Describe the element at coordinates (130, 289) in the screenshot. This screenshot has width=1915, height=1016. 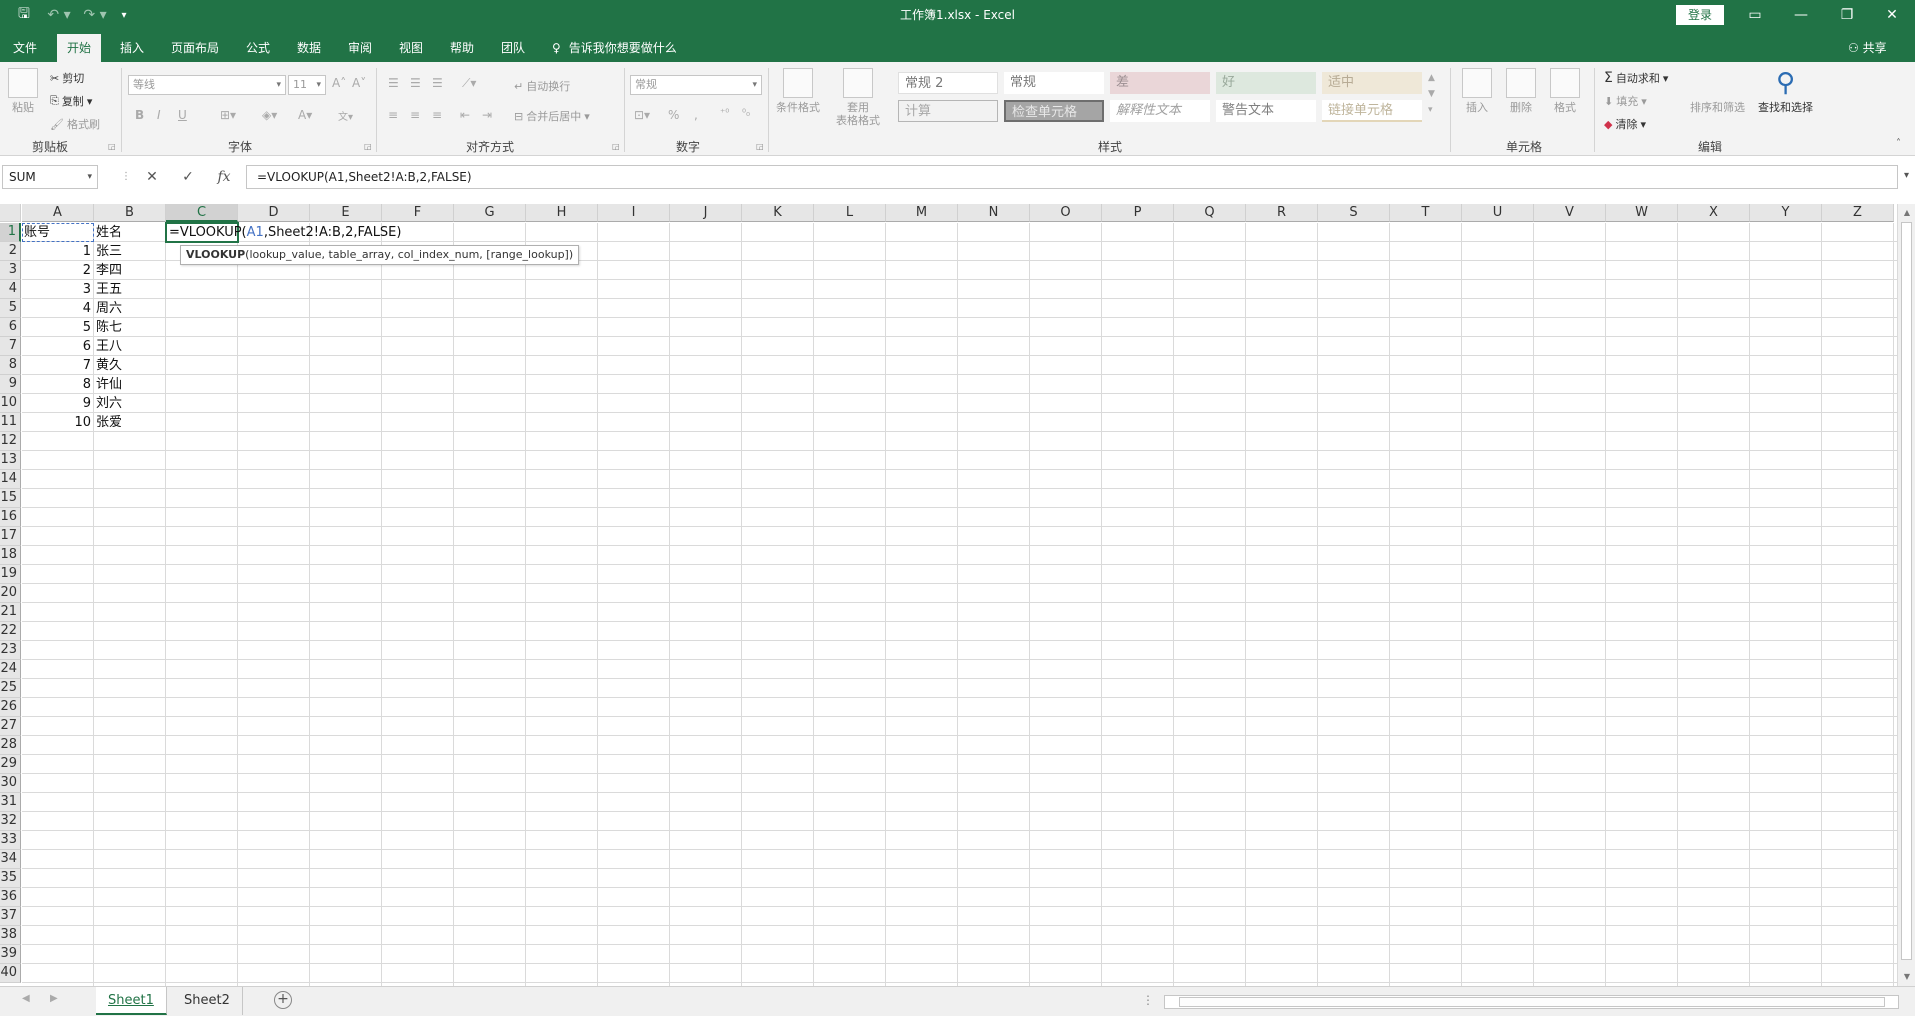
I see `cell-b4: 王五` at that location.